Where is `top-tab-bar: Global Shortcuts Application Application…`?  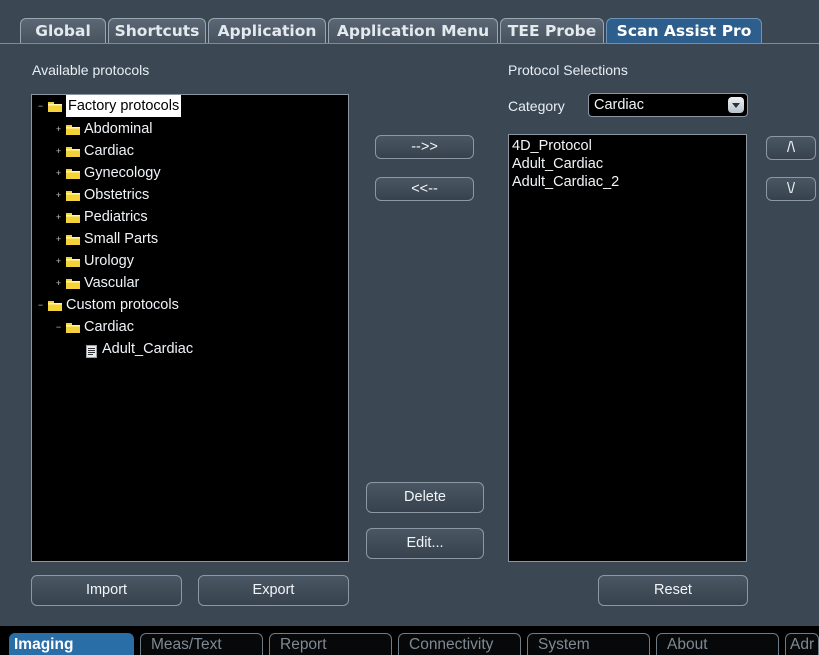
top-tab-bar: Global Shortcuts Application Application… is located at coordinates (409, 22).